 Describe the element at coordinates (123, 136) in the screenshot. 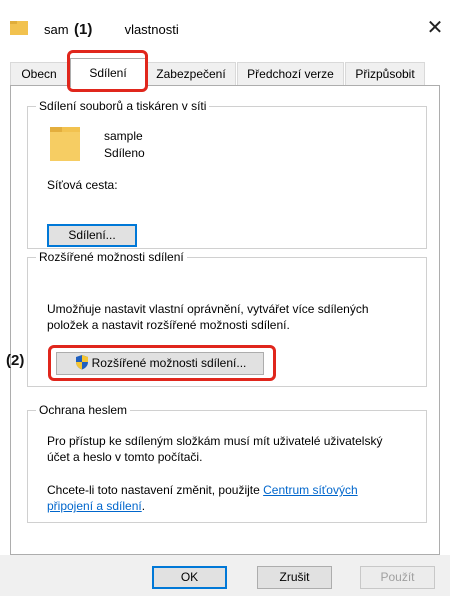

I see `folder-name: sample` at that location.